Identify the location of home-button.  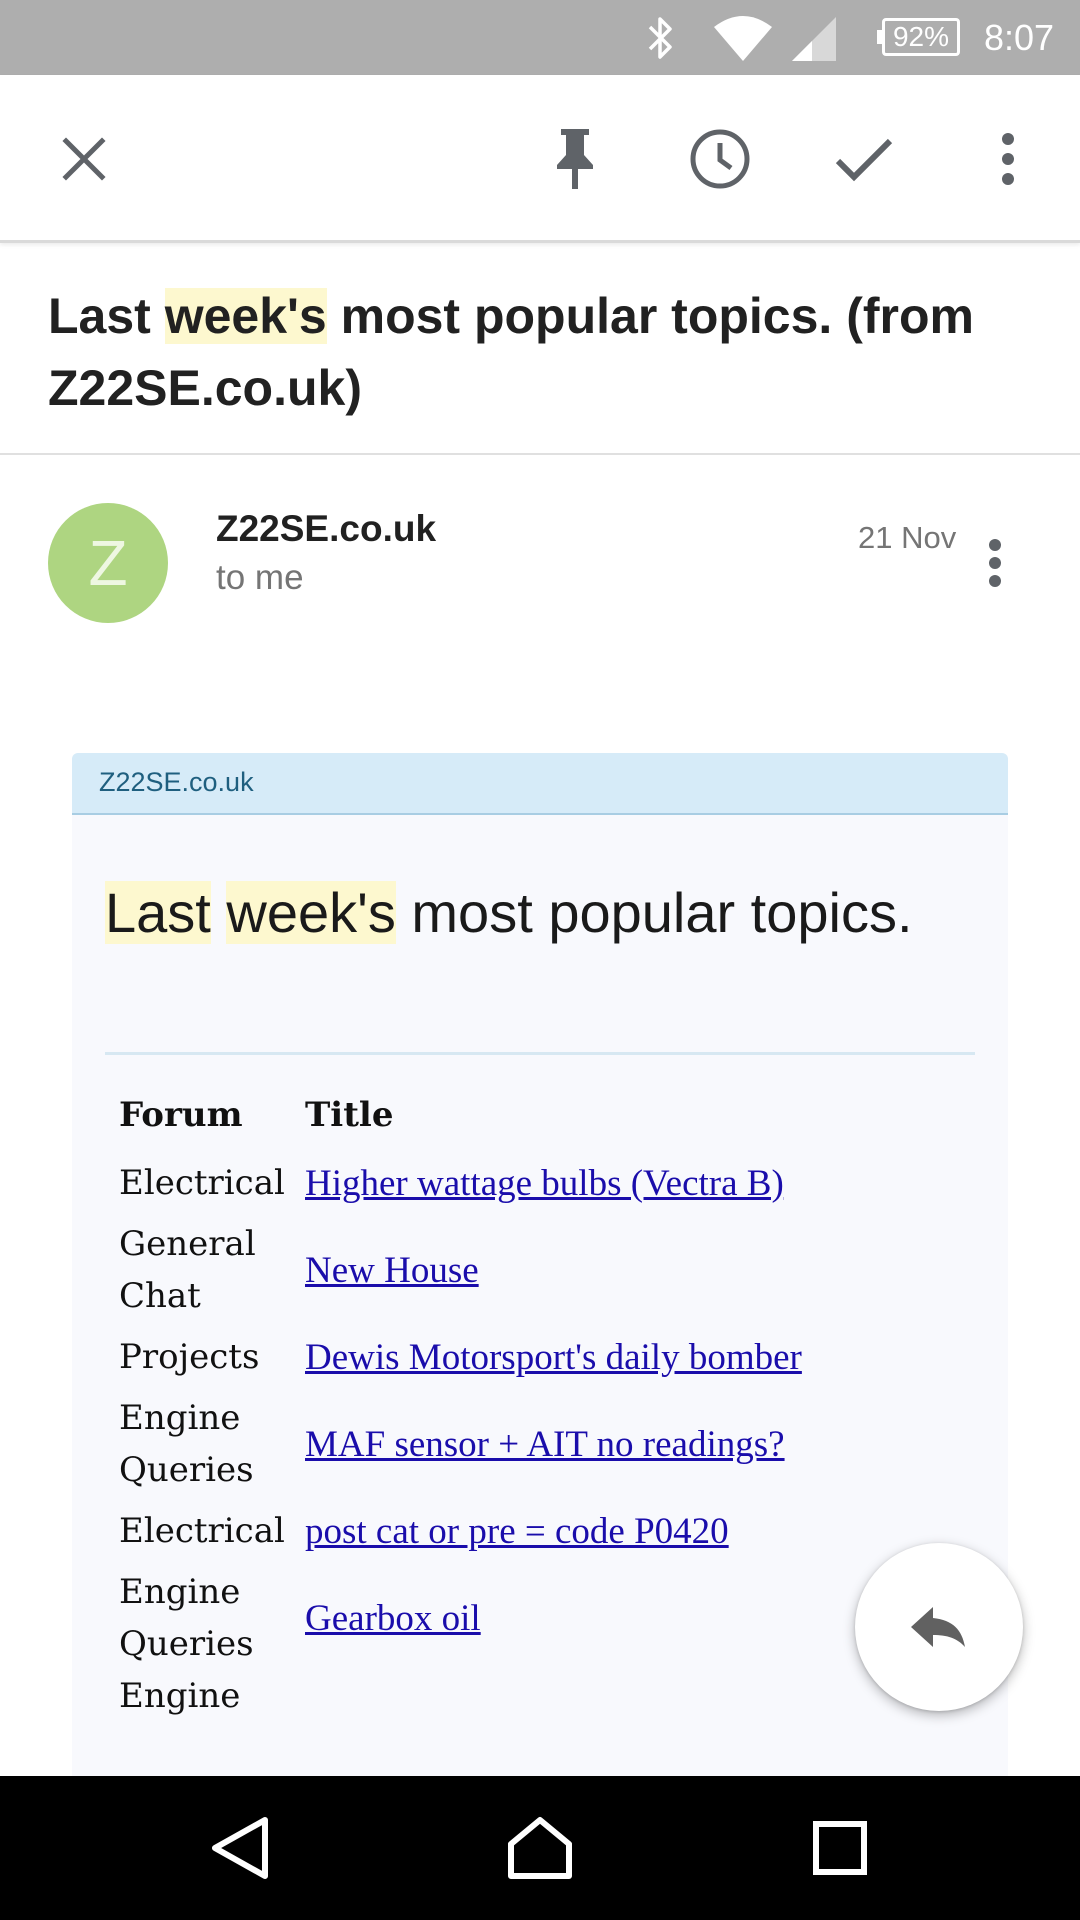
(540, 1848).